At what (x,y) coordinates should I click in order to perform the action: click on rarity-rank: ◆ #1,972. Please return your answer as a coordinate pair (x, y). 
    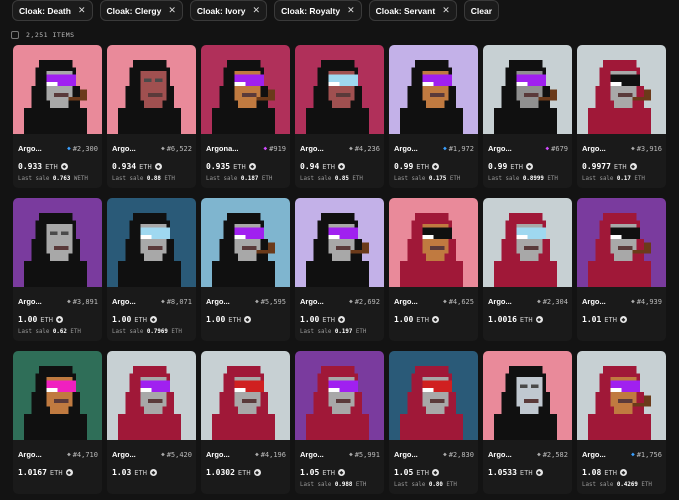
    Looking at the image, I should click on (458, 149).